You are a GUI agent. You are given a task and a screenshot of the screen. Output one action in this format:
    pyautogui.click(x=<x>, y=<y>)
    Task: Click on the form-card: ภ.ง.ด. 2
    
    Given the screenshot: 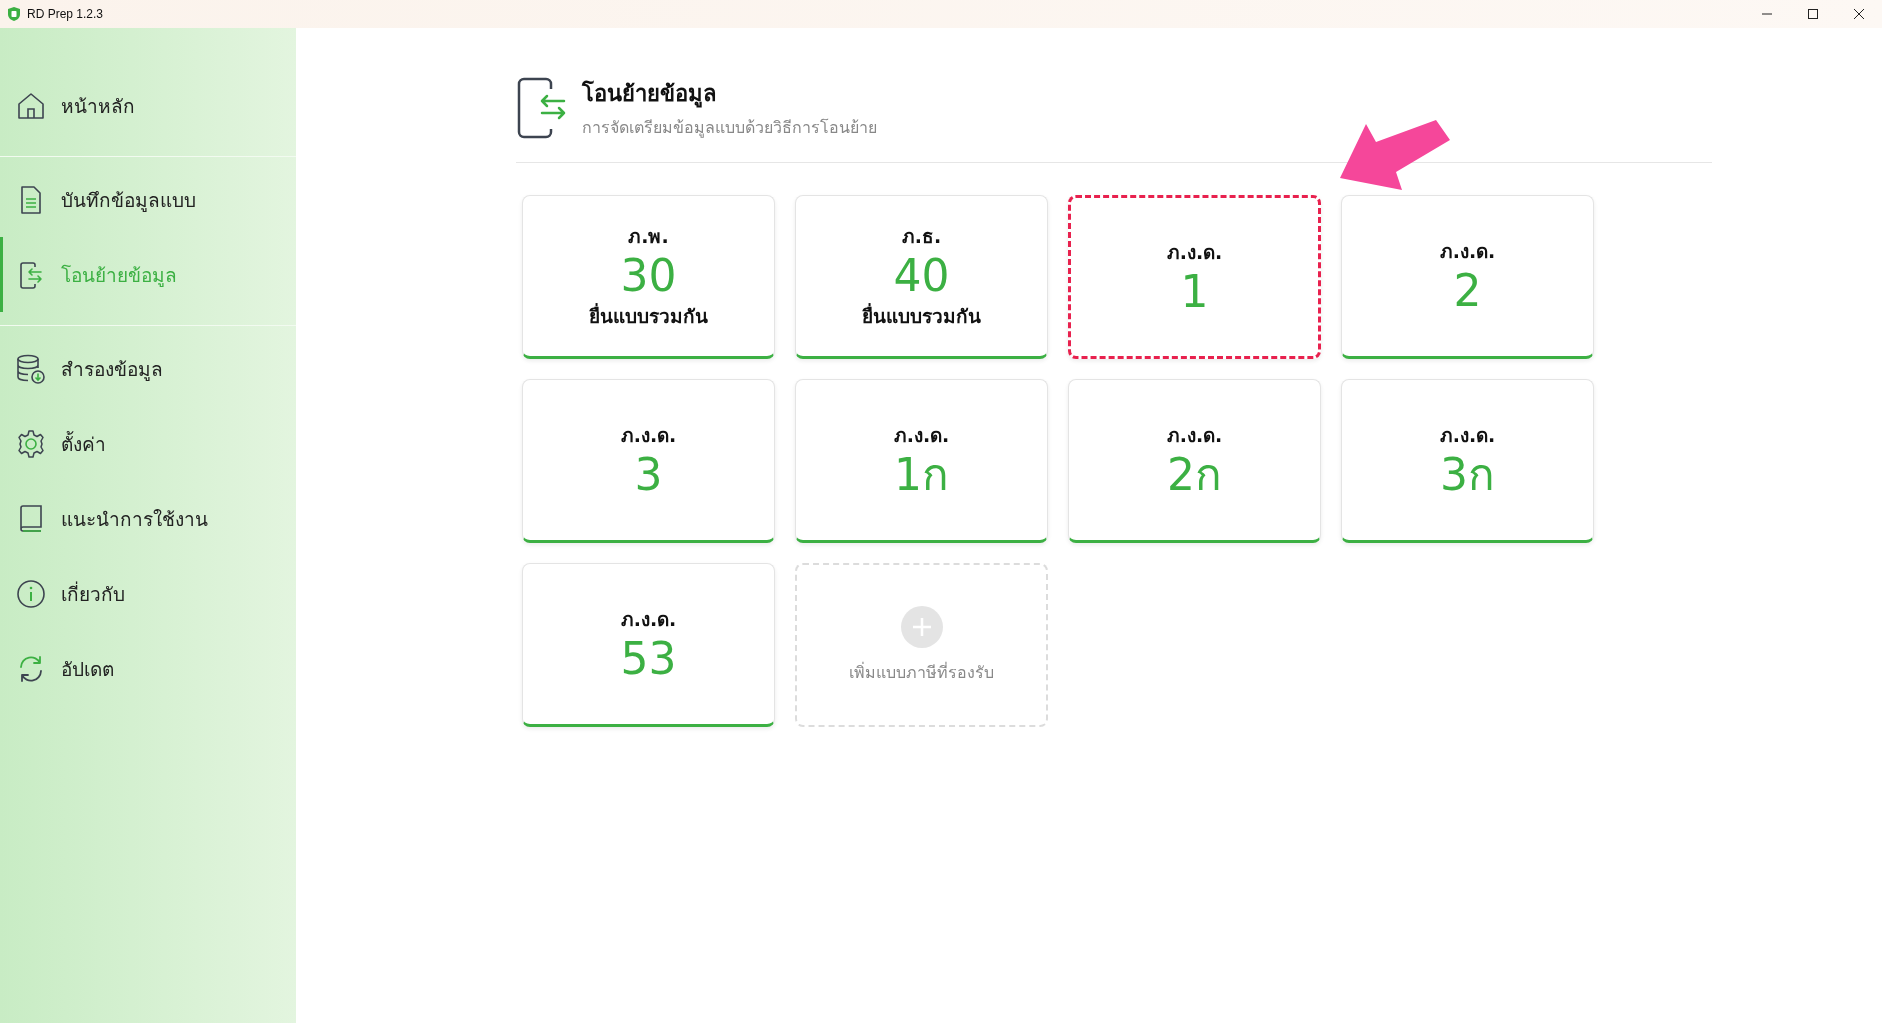 What is the action you would take?
    pyautogui.click(x=1467, y=277)
    